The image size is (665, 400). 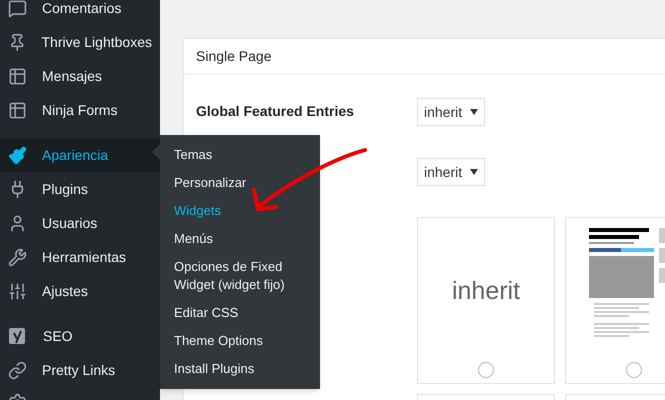 What do you see at coordinates (486, 300) in the screenshot?
I see `layout-option: inherit` at bounding box center [486, 300].